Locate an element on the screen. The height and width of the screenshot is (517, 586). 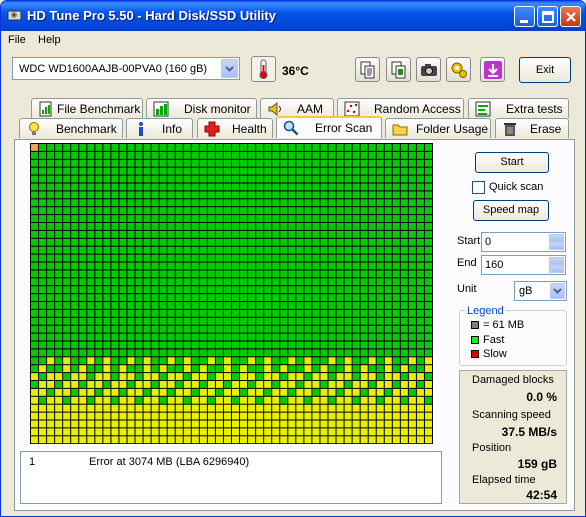
error-log-list: 1 Error at 3074 MB (LBA 6296940) is located at coordinates (231, 477).